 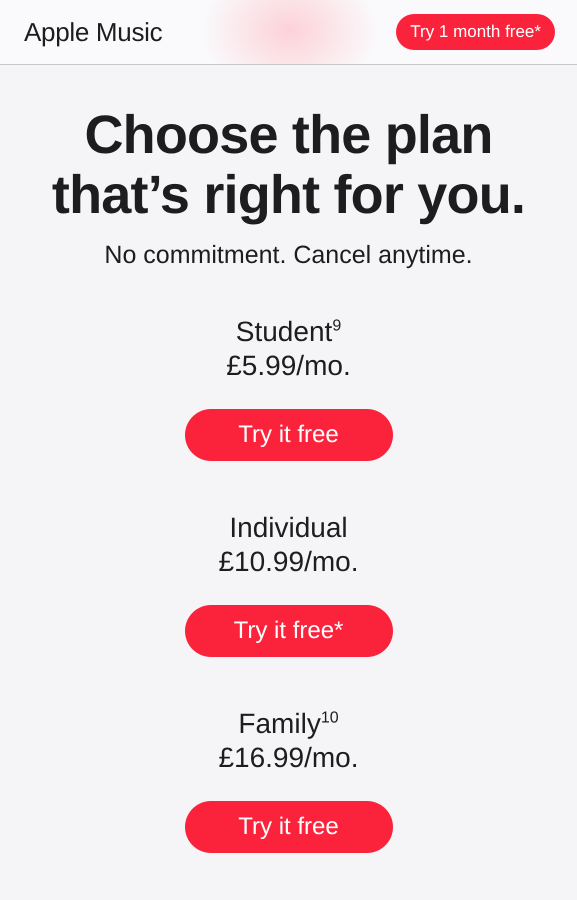 What do you see at coordinates (288, 255) in the screenshot?
I see `page-subheadline: No commitment. Cancel anytime.` at bounding box center [288, 255].